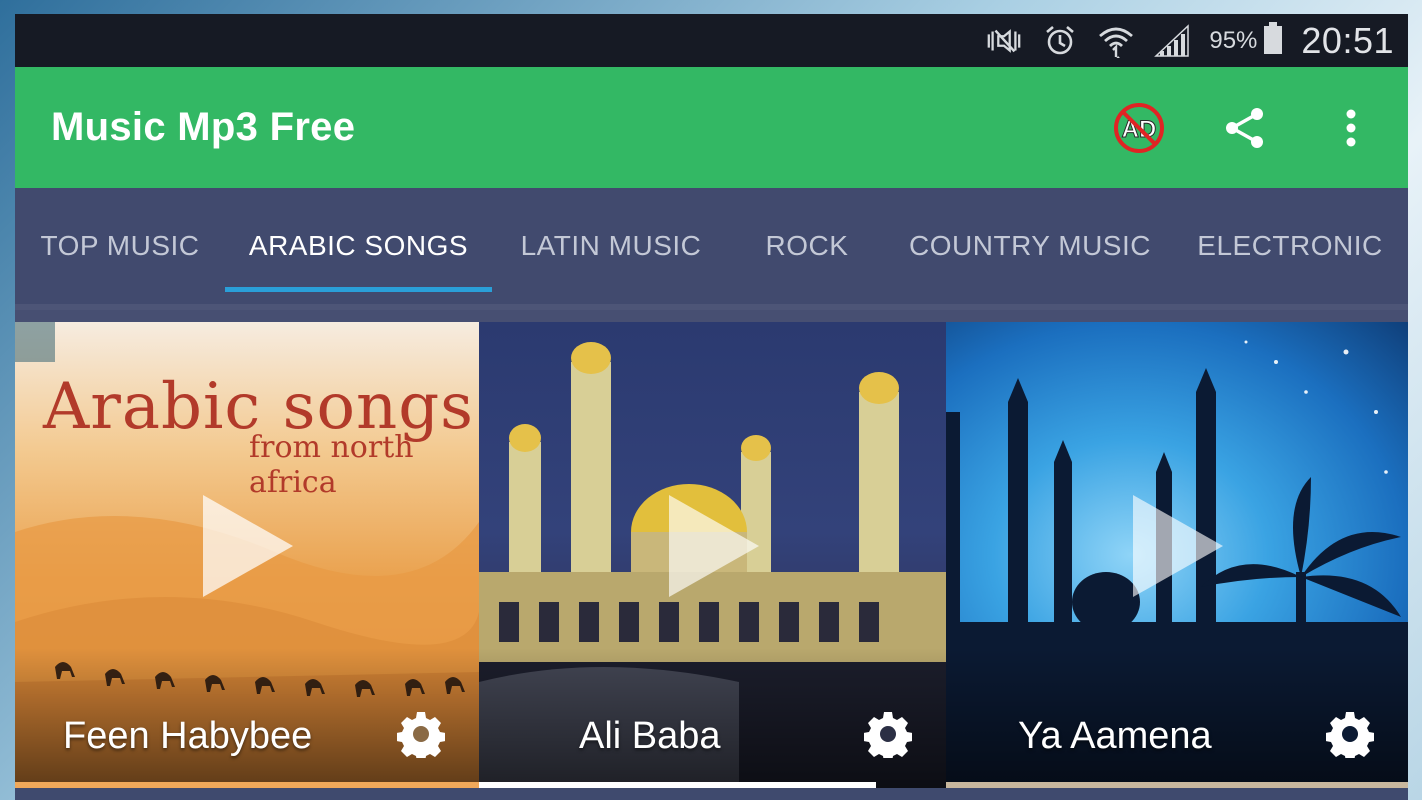 Image resolution: width=1422 pixels, height=800 pixels. I want to click on tab-arabic-songs: ARABIC SONGS, so click(358, 246).